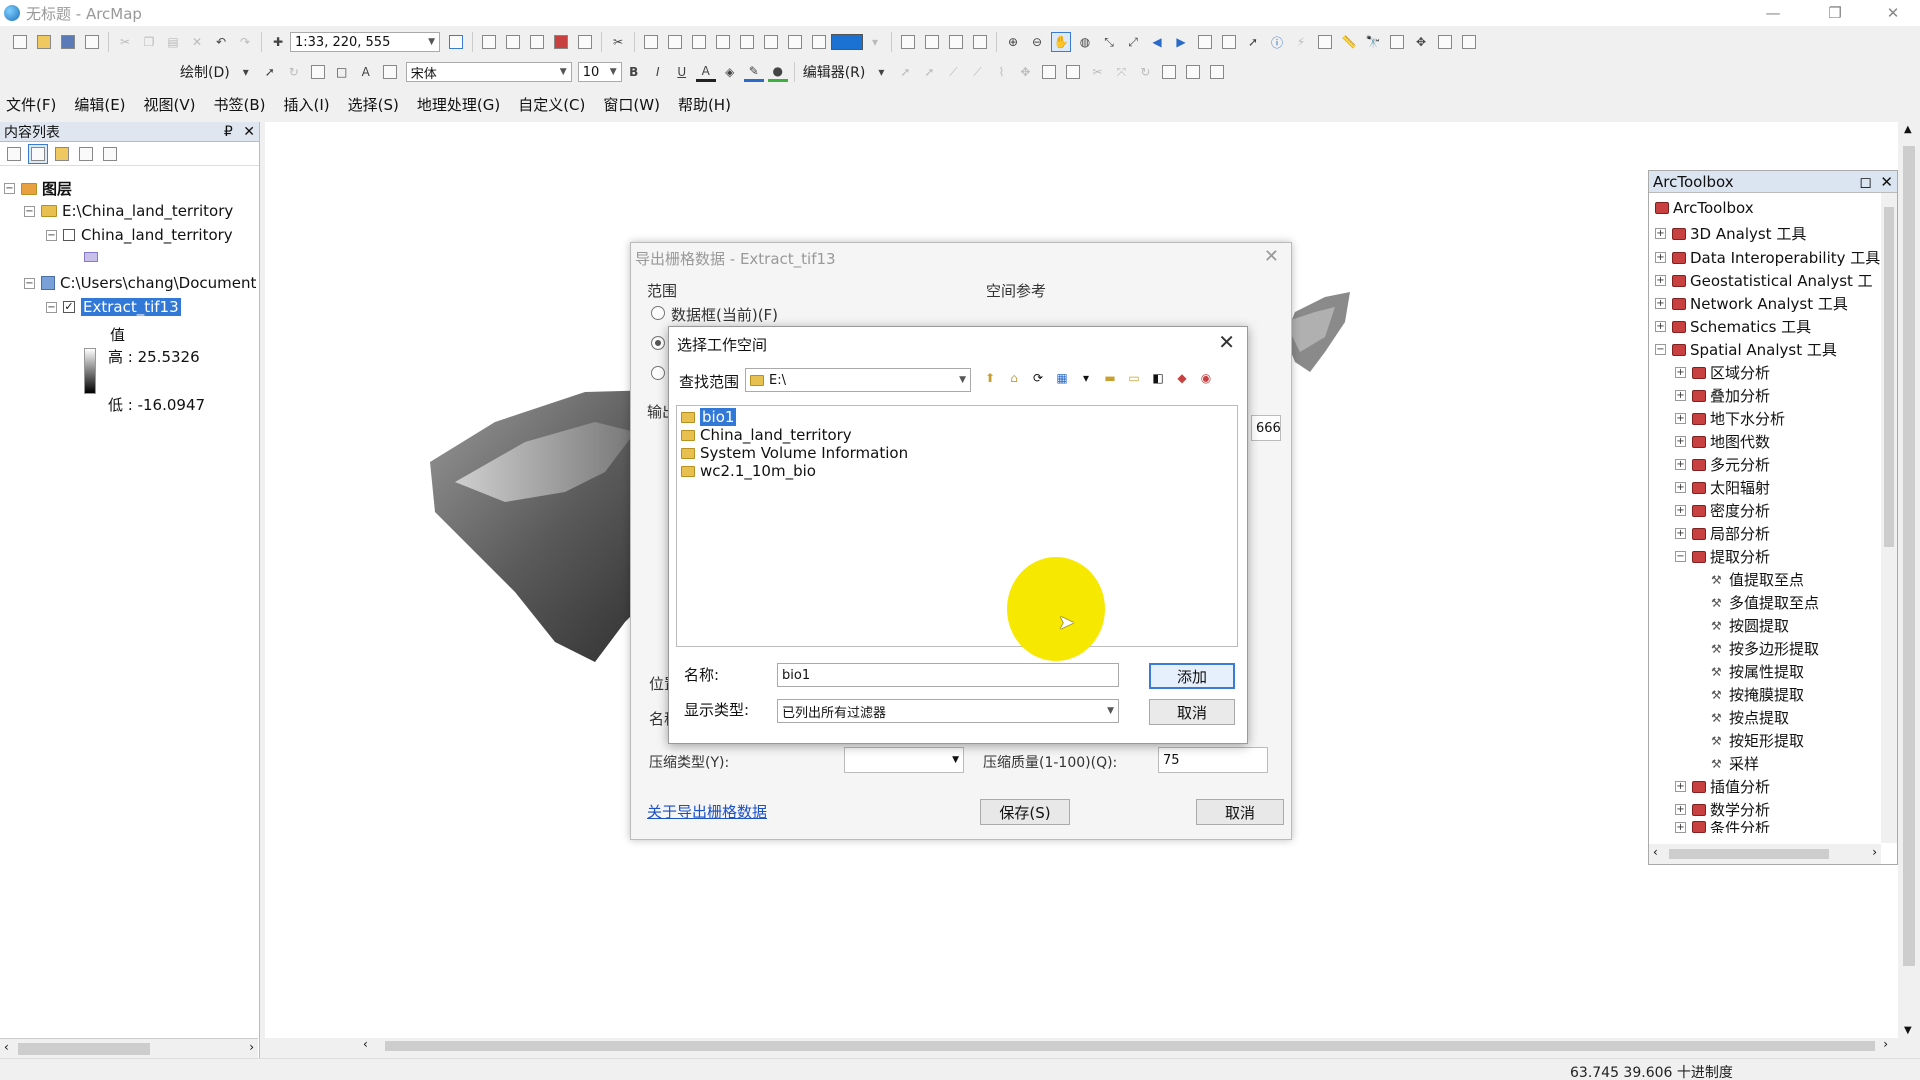 The image size is (1920, 1080). What do you see at coordinates (1085, 42) in the screenshot?
I see `full-extent-icon: ◍` at bounding box center [1085, 42].